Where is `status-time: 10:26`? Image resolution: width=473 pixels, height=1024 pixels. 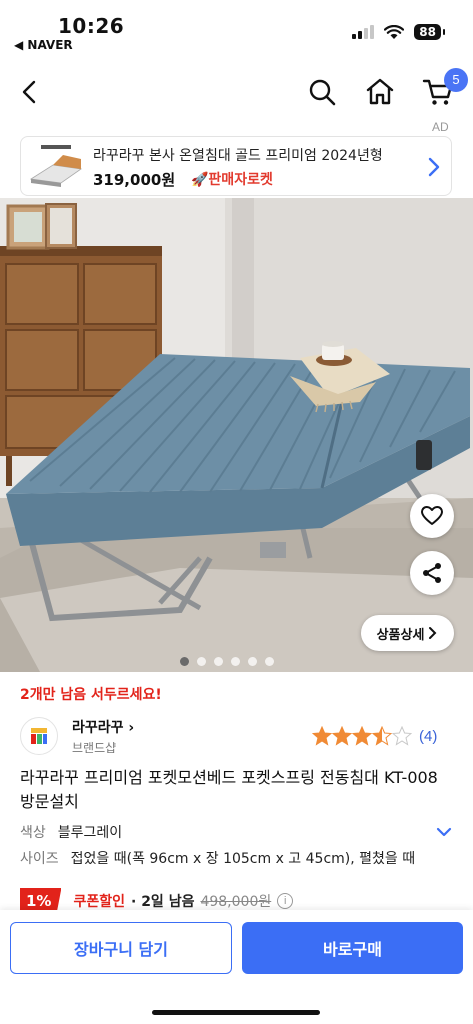 status-time: 10:26 is located at coordinates (91, 26).